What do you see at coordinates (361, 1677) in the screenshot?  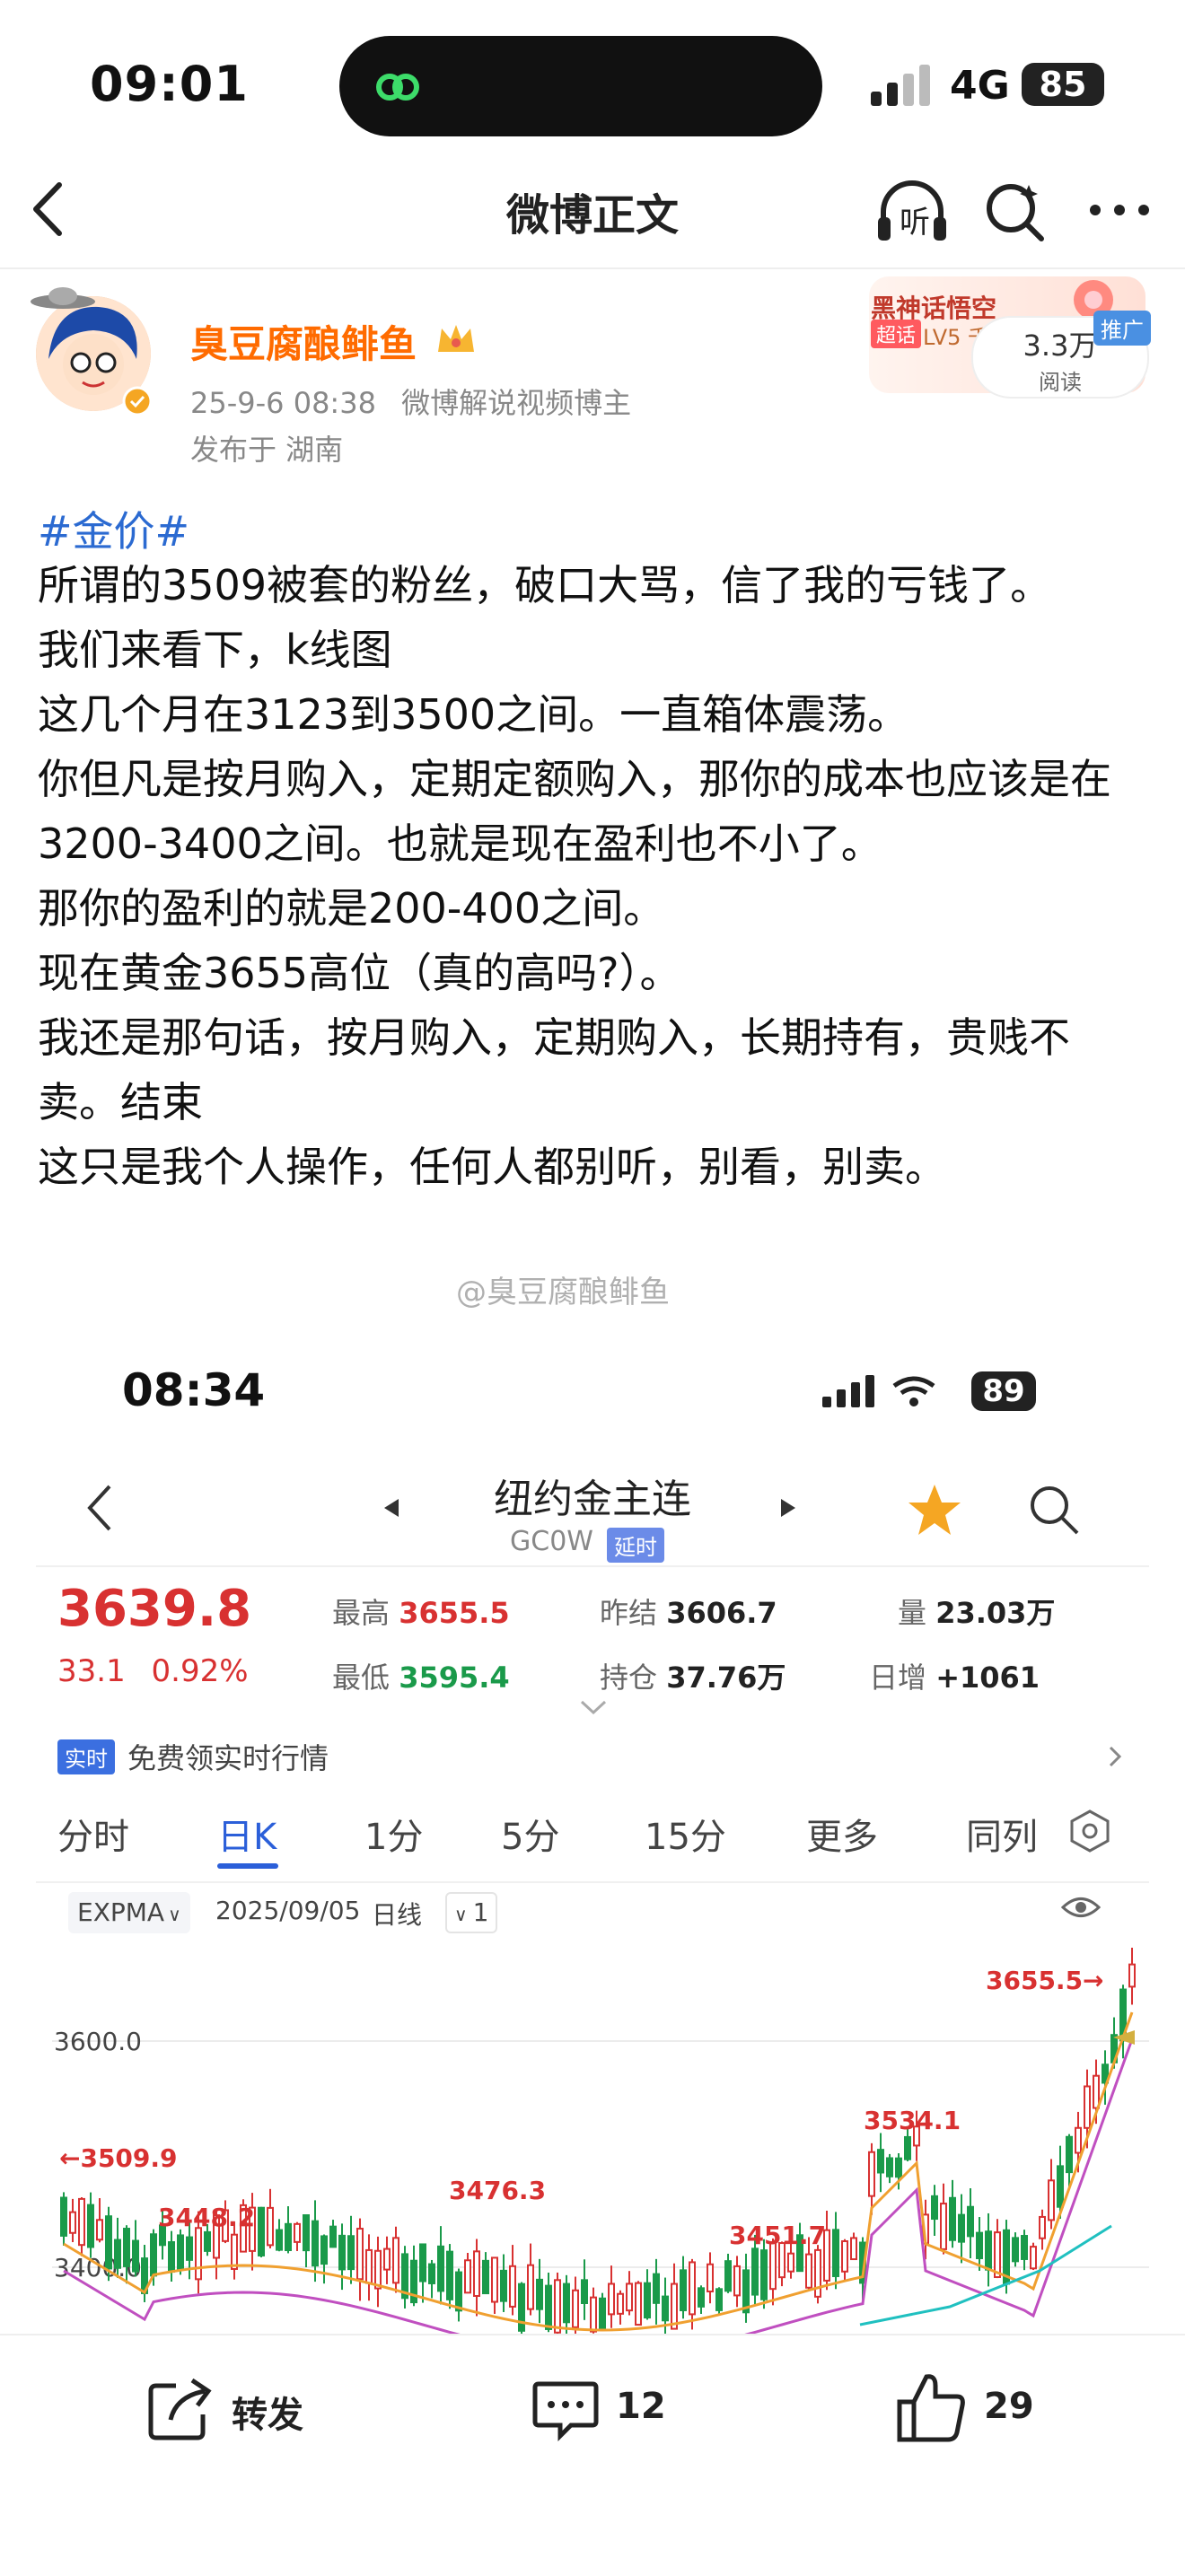 I see `low-label: 最低` at bounding box center [361, 1677].